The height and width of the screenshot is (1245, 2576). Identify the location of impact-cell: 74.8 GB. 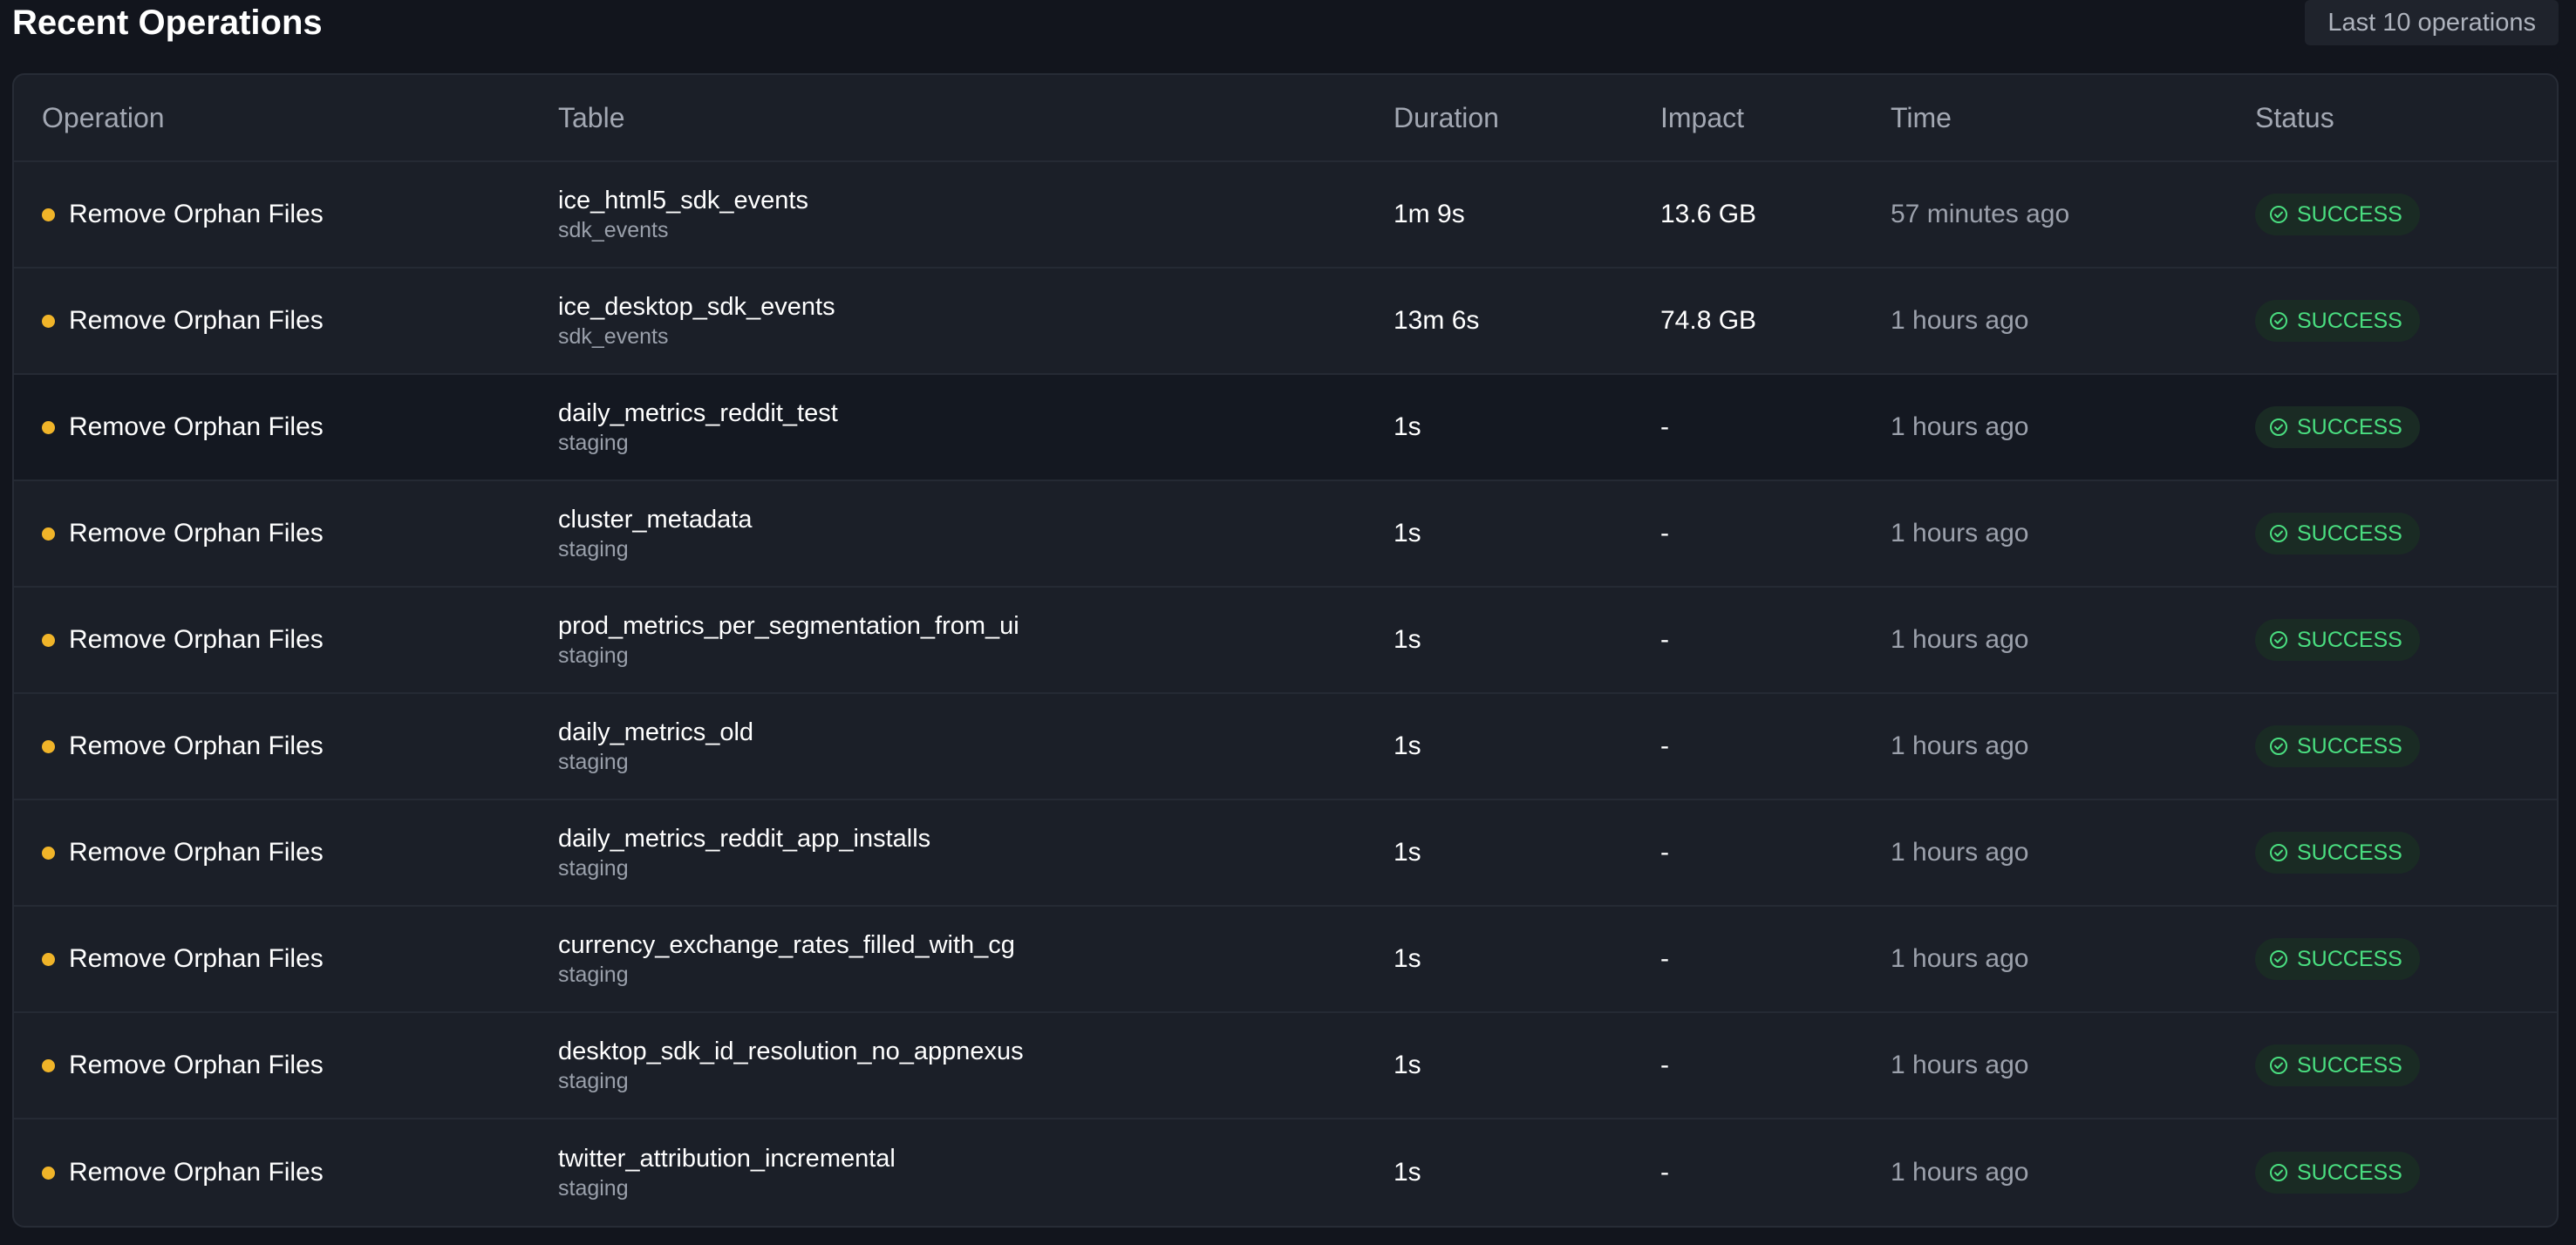
(1708, 321).